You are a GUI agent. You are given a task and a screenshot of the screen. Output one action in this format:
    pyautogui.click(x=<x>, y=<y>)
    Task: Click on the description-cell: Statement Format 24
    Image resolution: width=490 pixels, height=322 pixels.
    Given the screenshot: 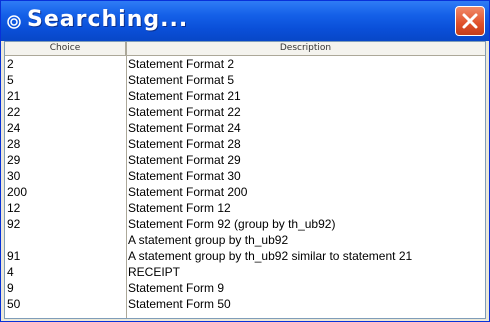 What is the action you would take?
    pyautogui.click(x=184, y=128)
    